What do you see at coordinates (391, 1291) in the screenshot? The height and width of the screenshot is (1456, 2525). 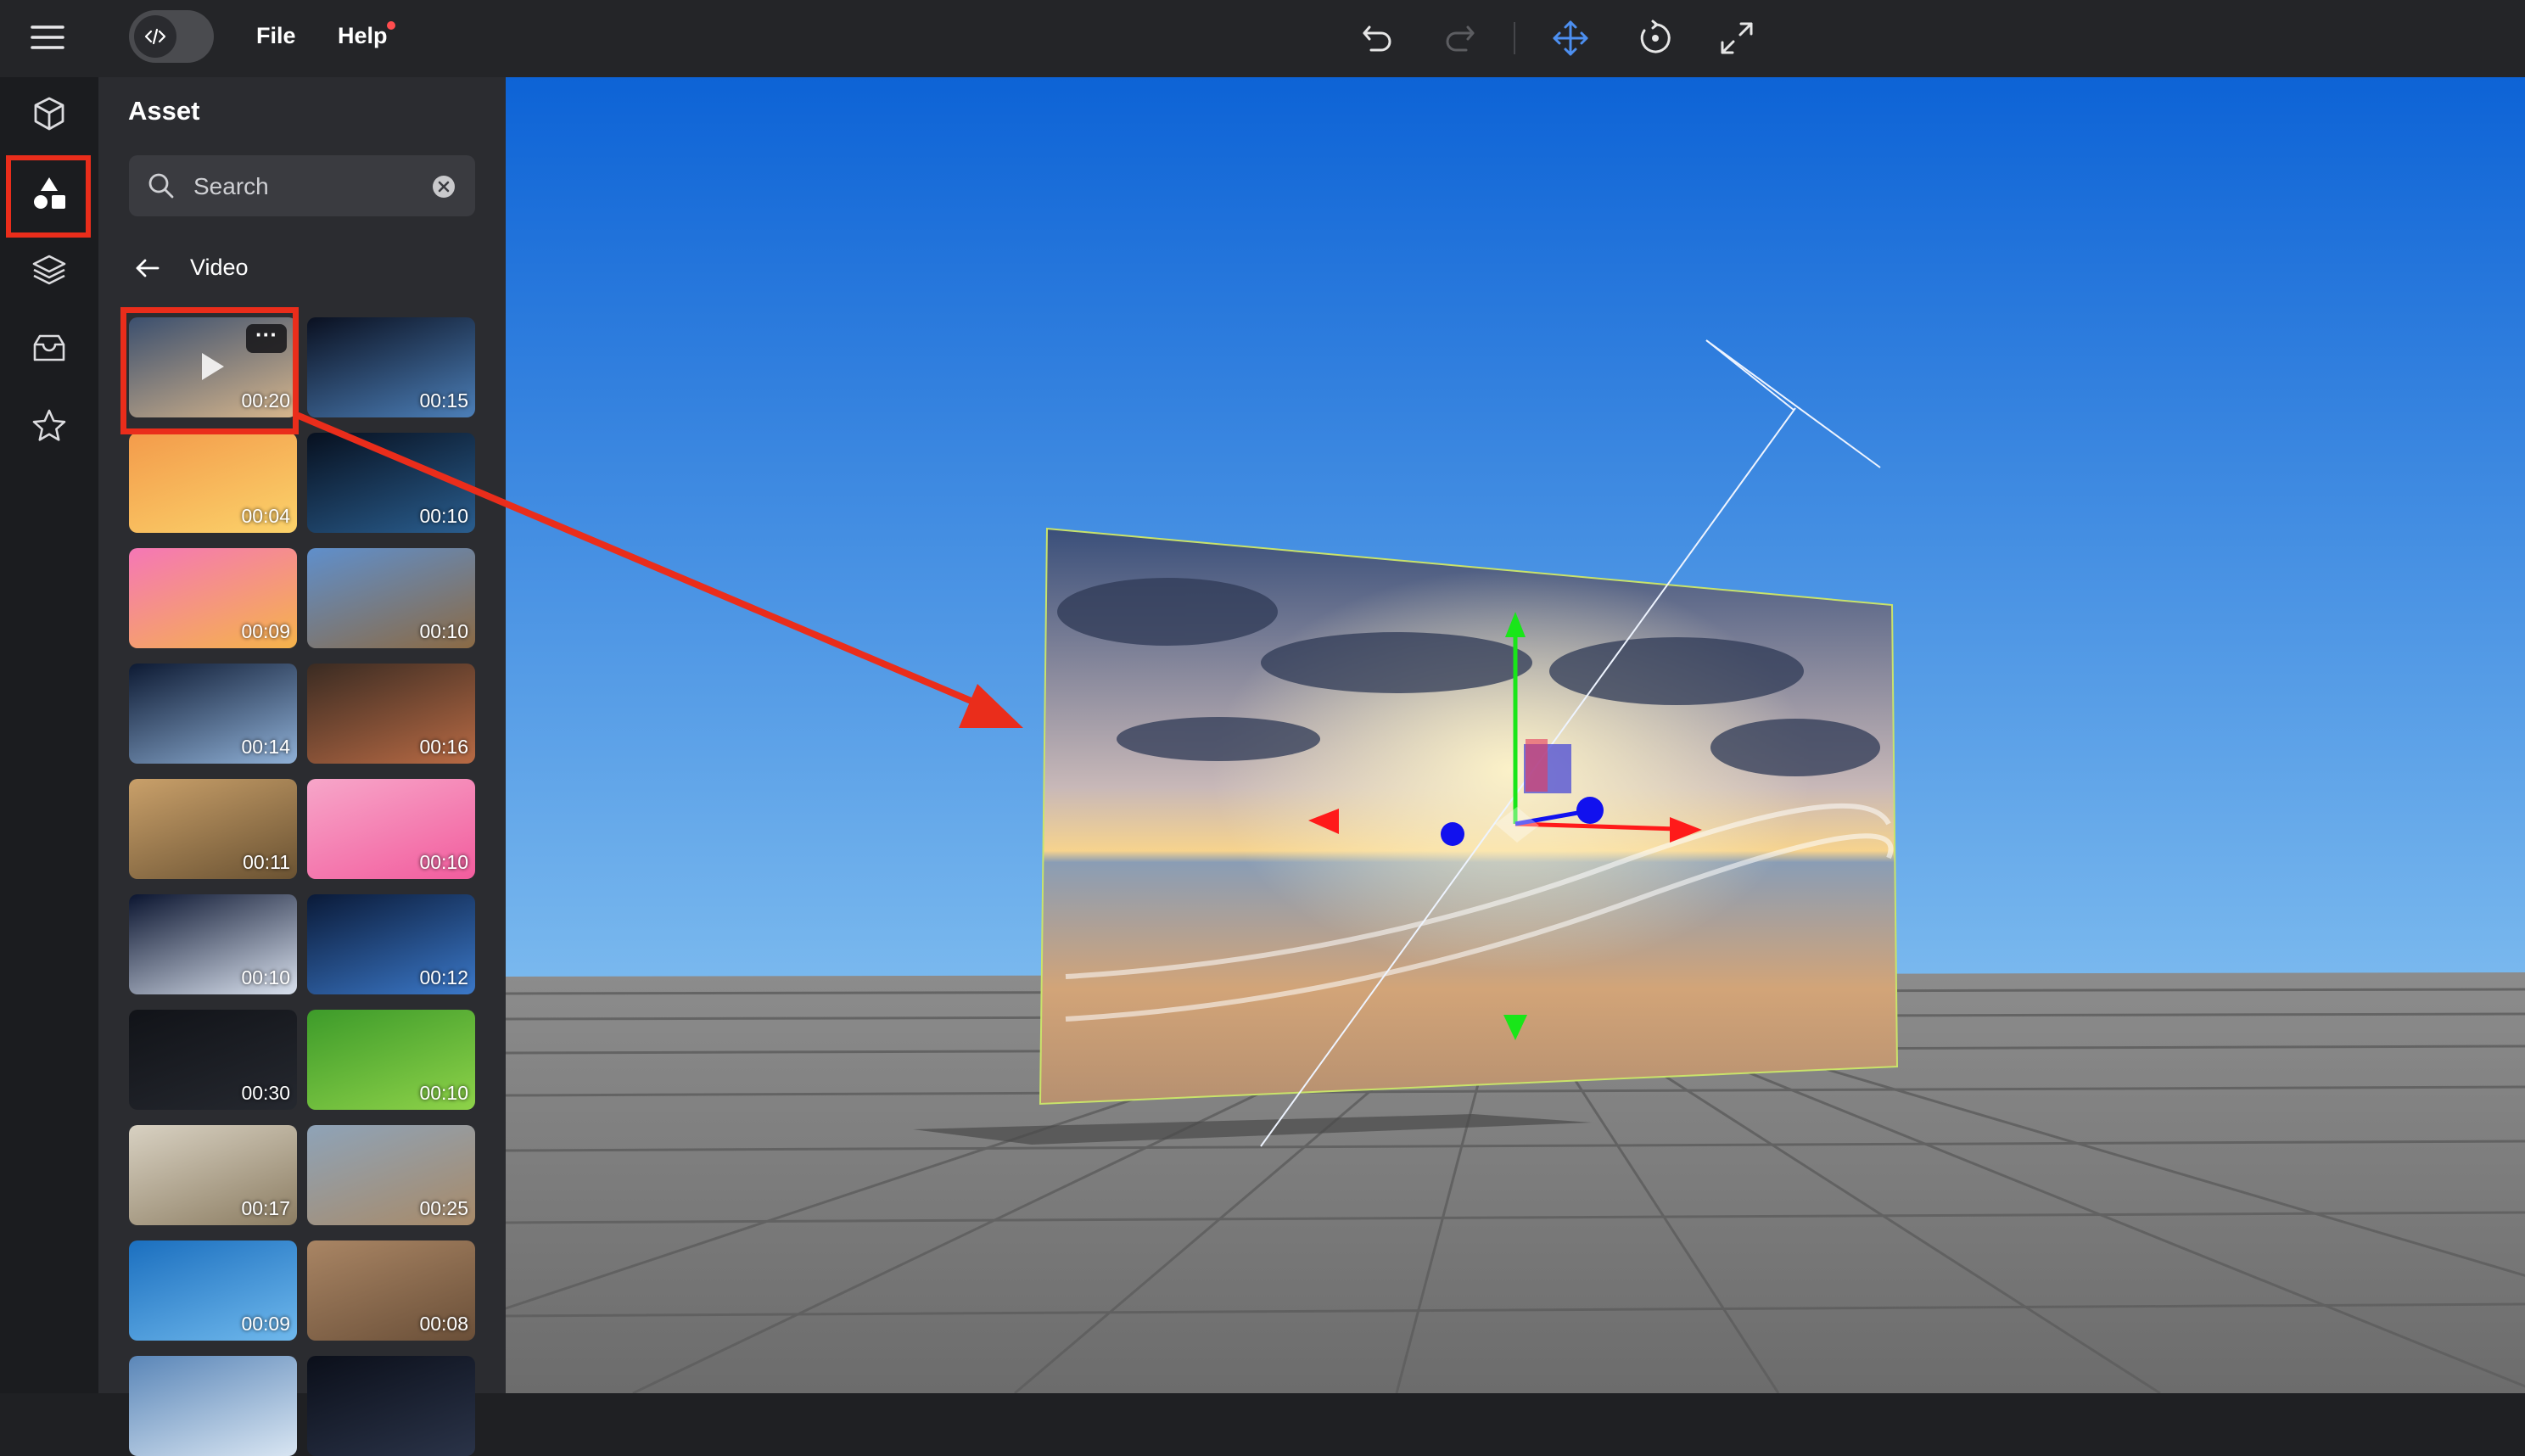 I see `video-thumbnail: 00:08` at bounding box center [391, 1291].